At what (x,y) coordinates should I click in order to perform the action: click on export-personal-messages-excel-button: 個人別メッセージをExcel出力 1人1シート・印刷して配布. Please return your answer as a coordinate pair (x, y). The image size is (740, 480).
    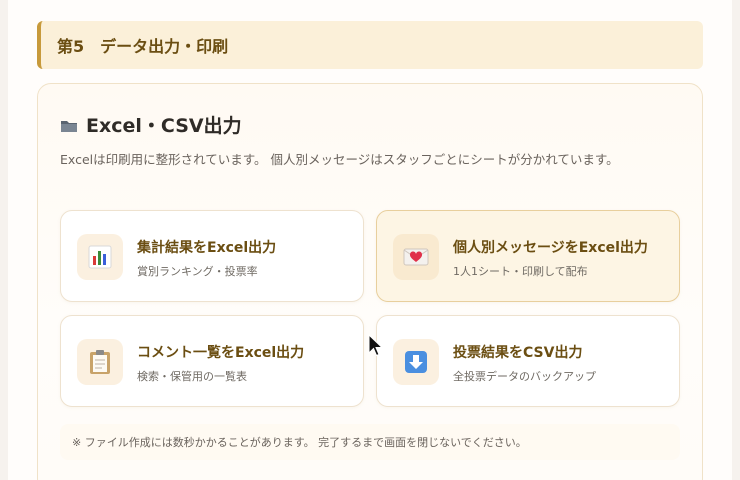
    Looking at the image, I should click on (528, 256).